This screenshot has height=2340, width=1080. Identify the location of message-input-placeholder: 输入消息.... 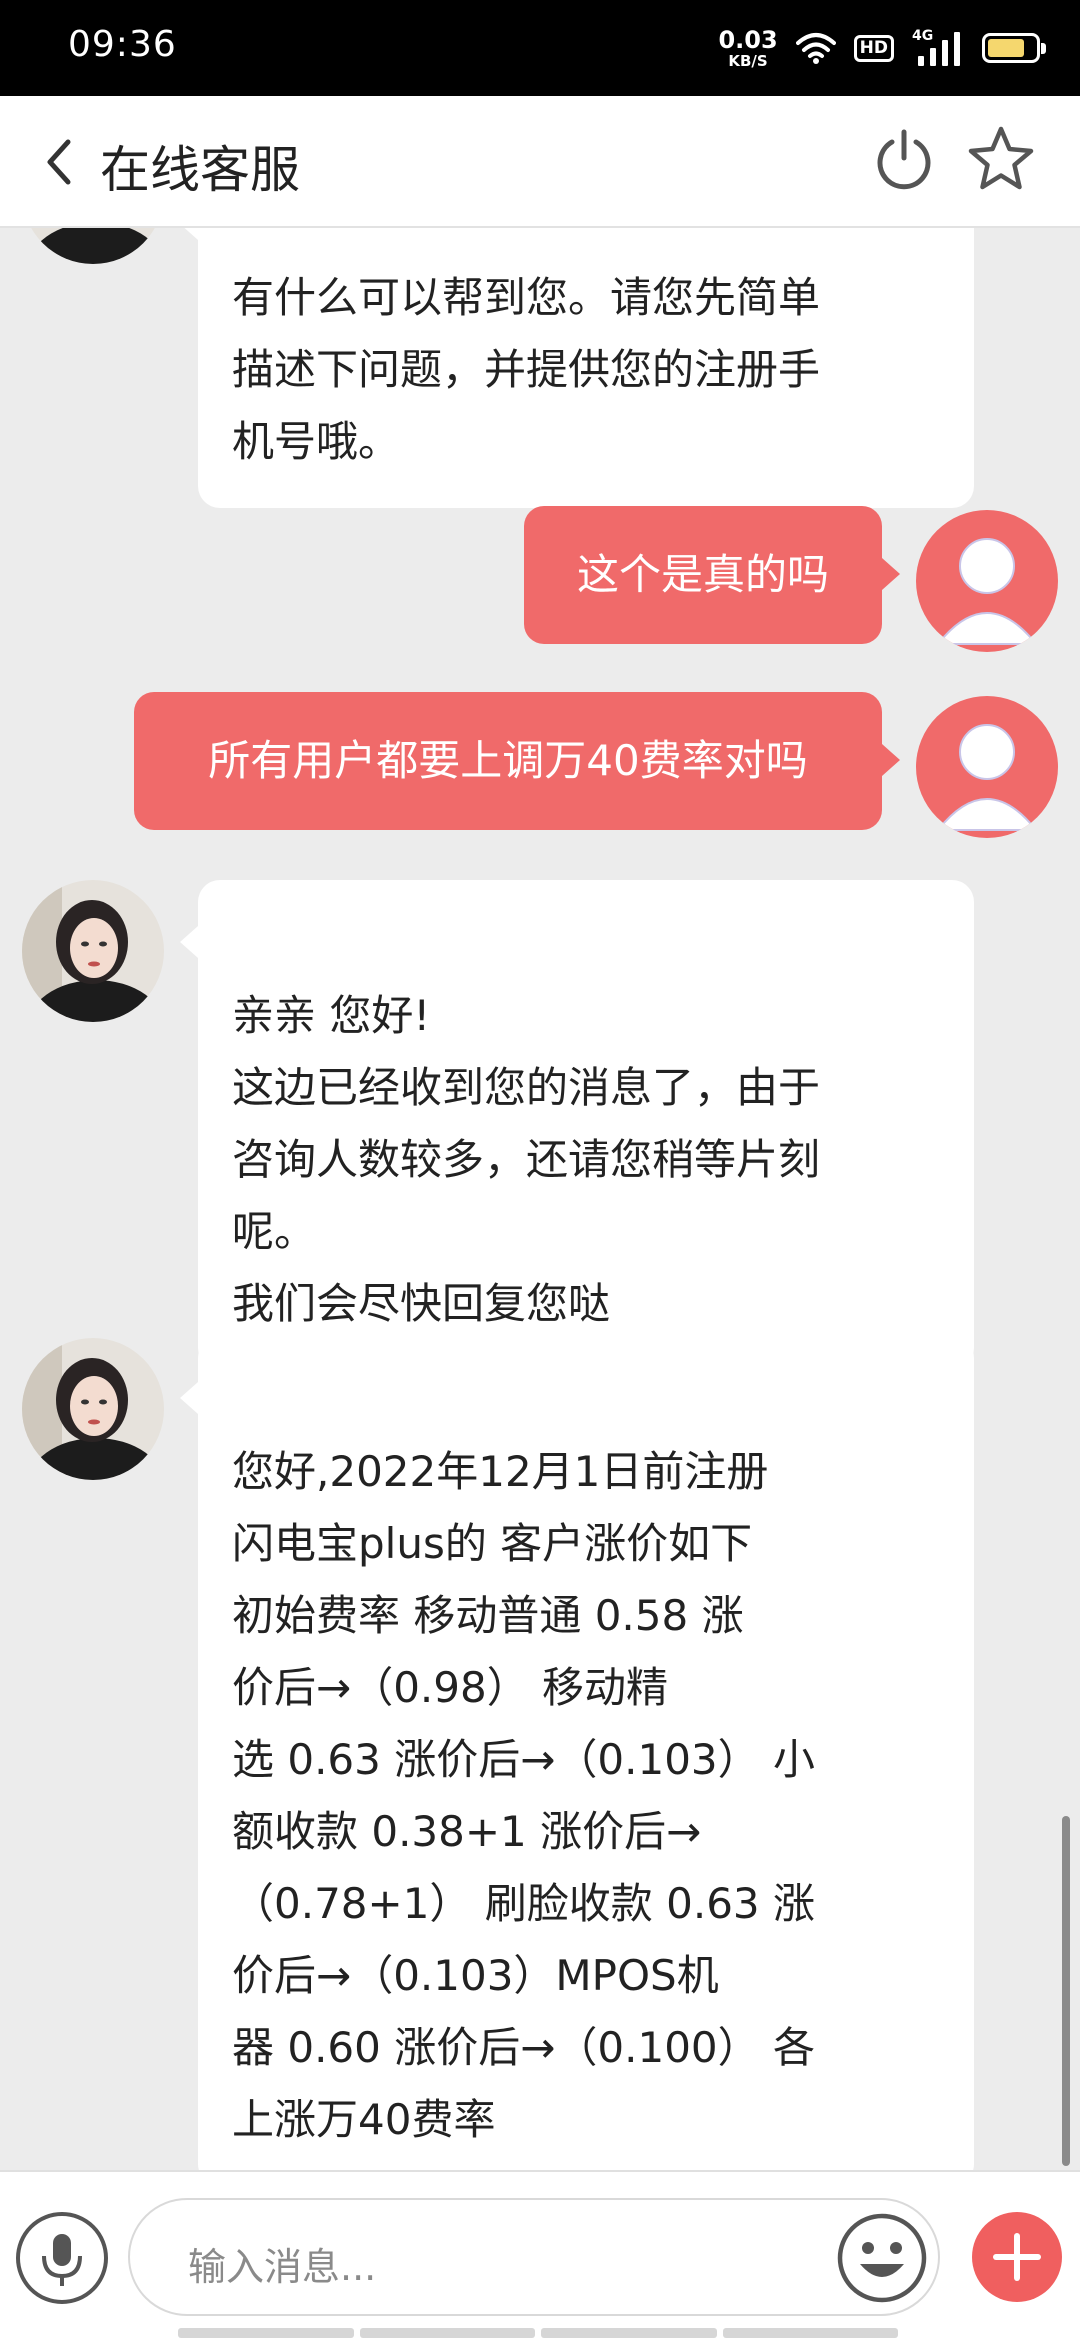
(282, 2267).